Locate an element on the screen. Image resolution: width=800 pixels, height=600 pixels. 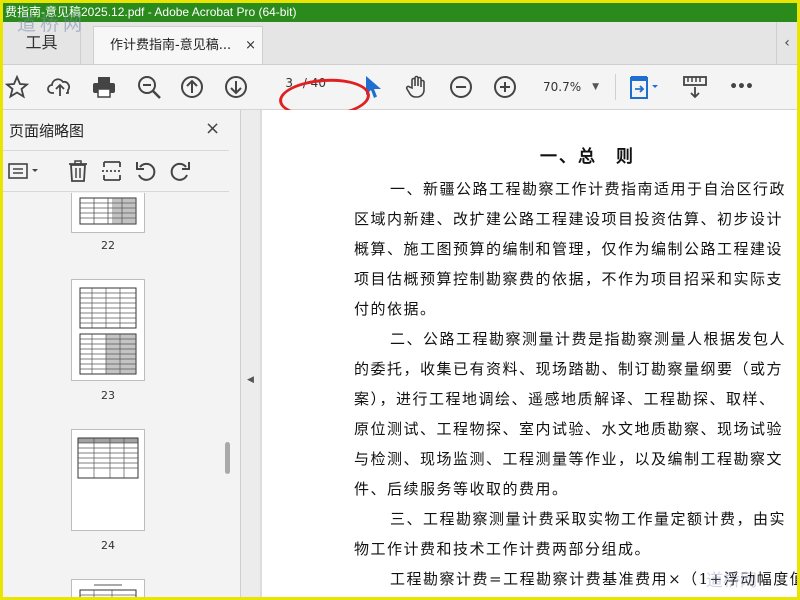
toolbar-divider is located at coordinates (615, 87).